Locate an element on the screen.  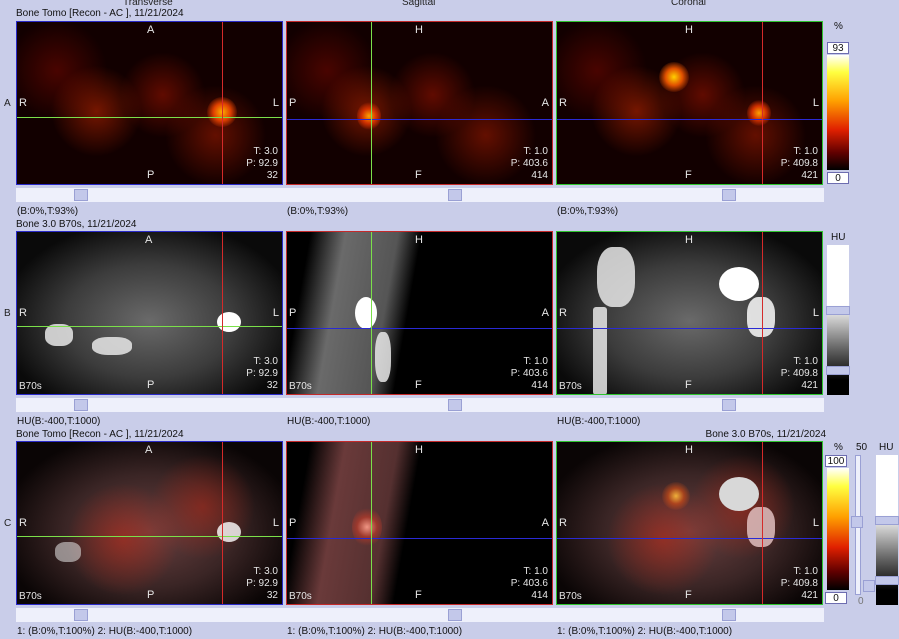
viewport-a-sagittal: H F P A T: 1.0 P: 403.6 414 is located at coordinates (419, 103).